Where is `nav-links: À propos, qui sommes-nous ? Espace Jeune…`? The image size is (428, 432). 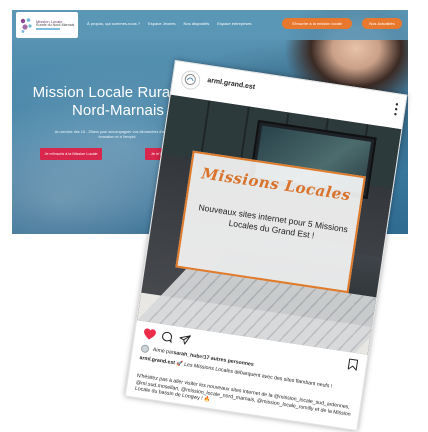
nav-links: À propos, qui sommes-nous ? Espace Jeune… is located at coordinates (169, 23).